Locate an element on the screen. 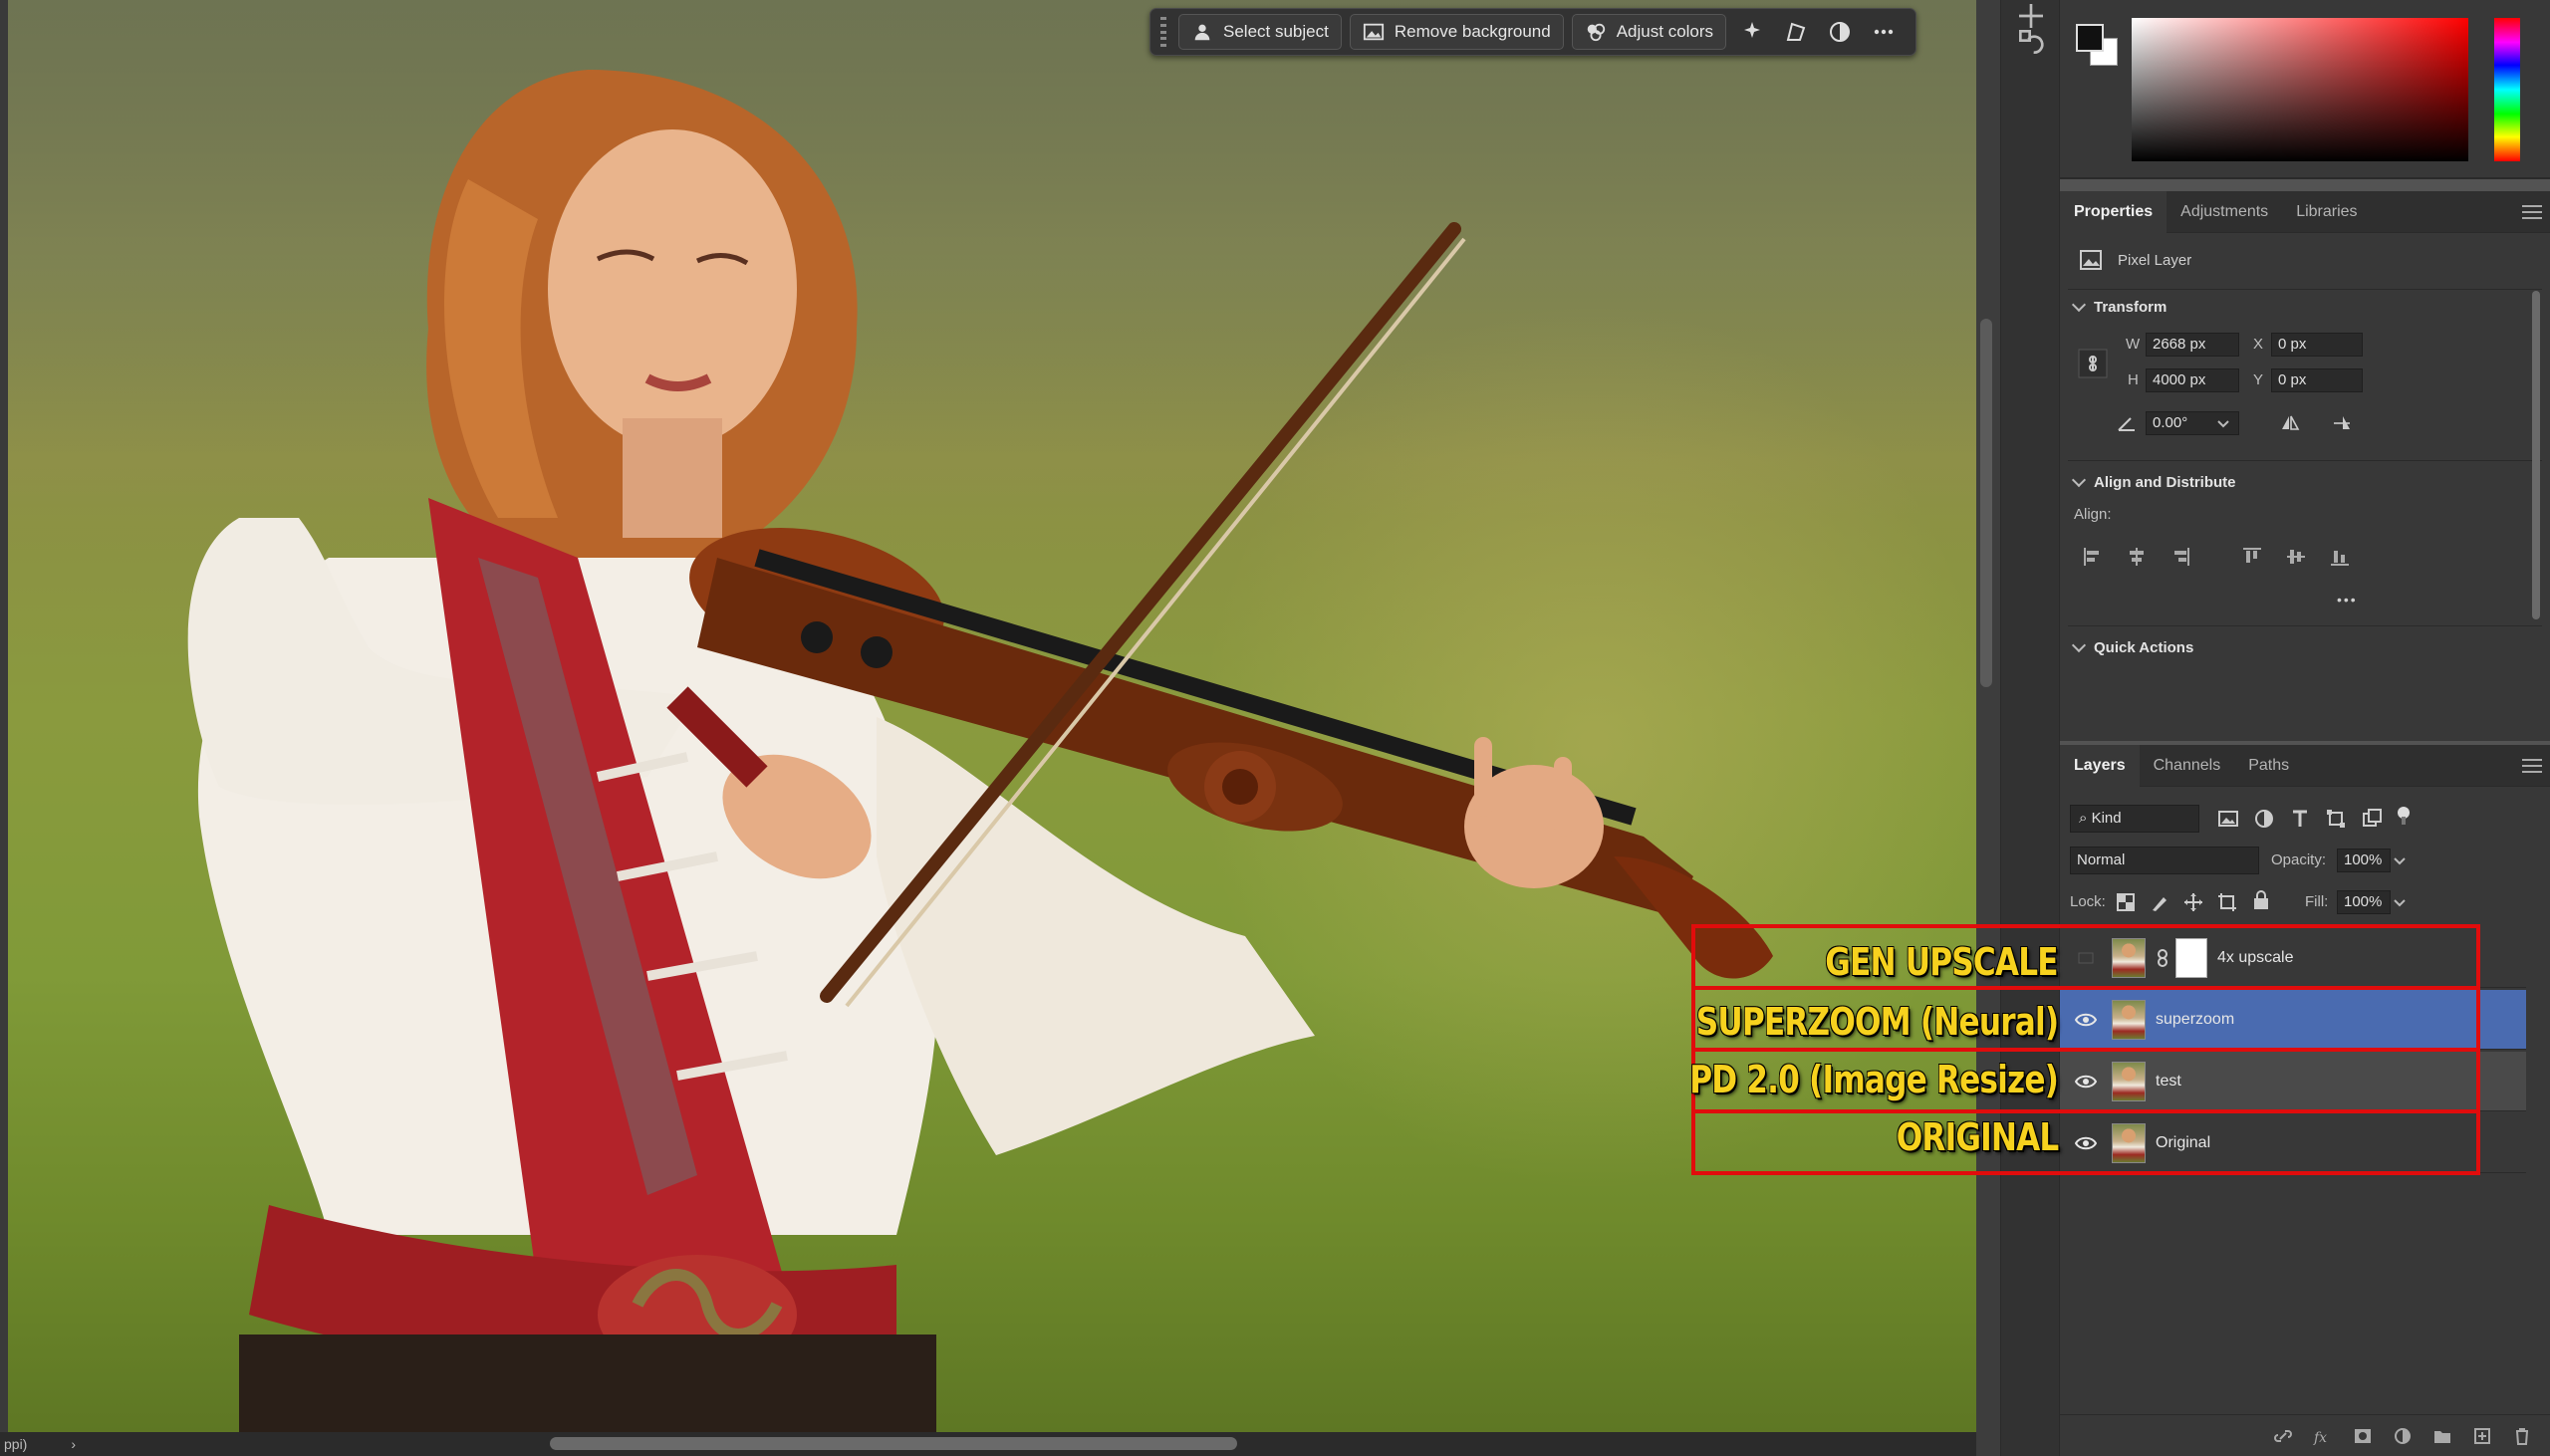 The image size is (2550, 1456). more-align-options-button: ••• is located at coordinates (2347, 599).